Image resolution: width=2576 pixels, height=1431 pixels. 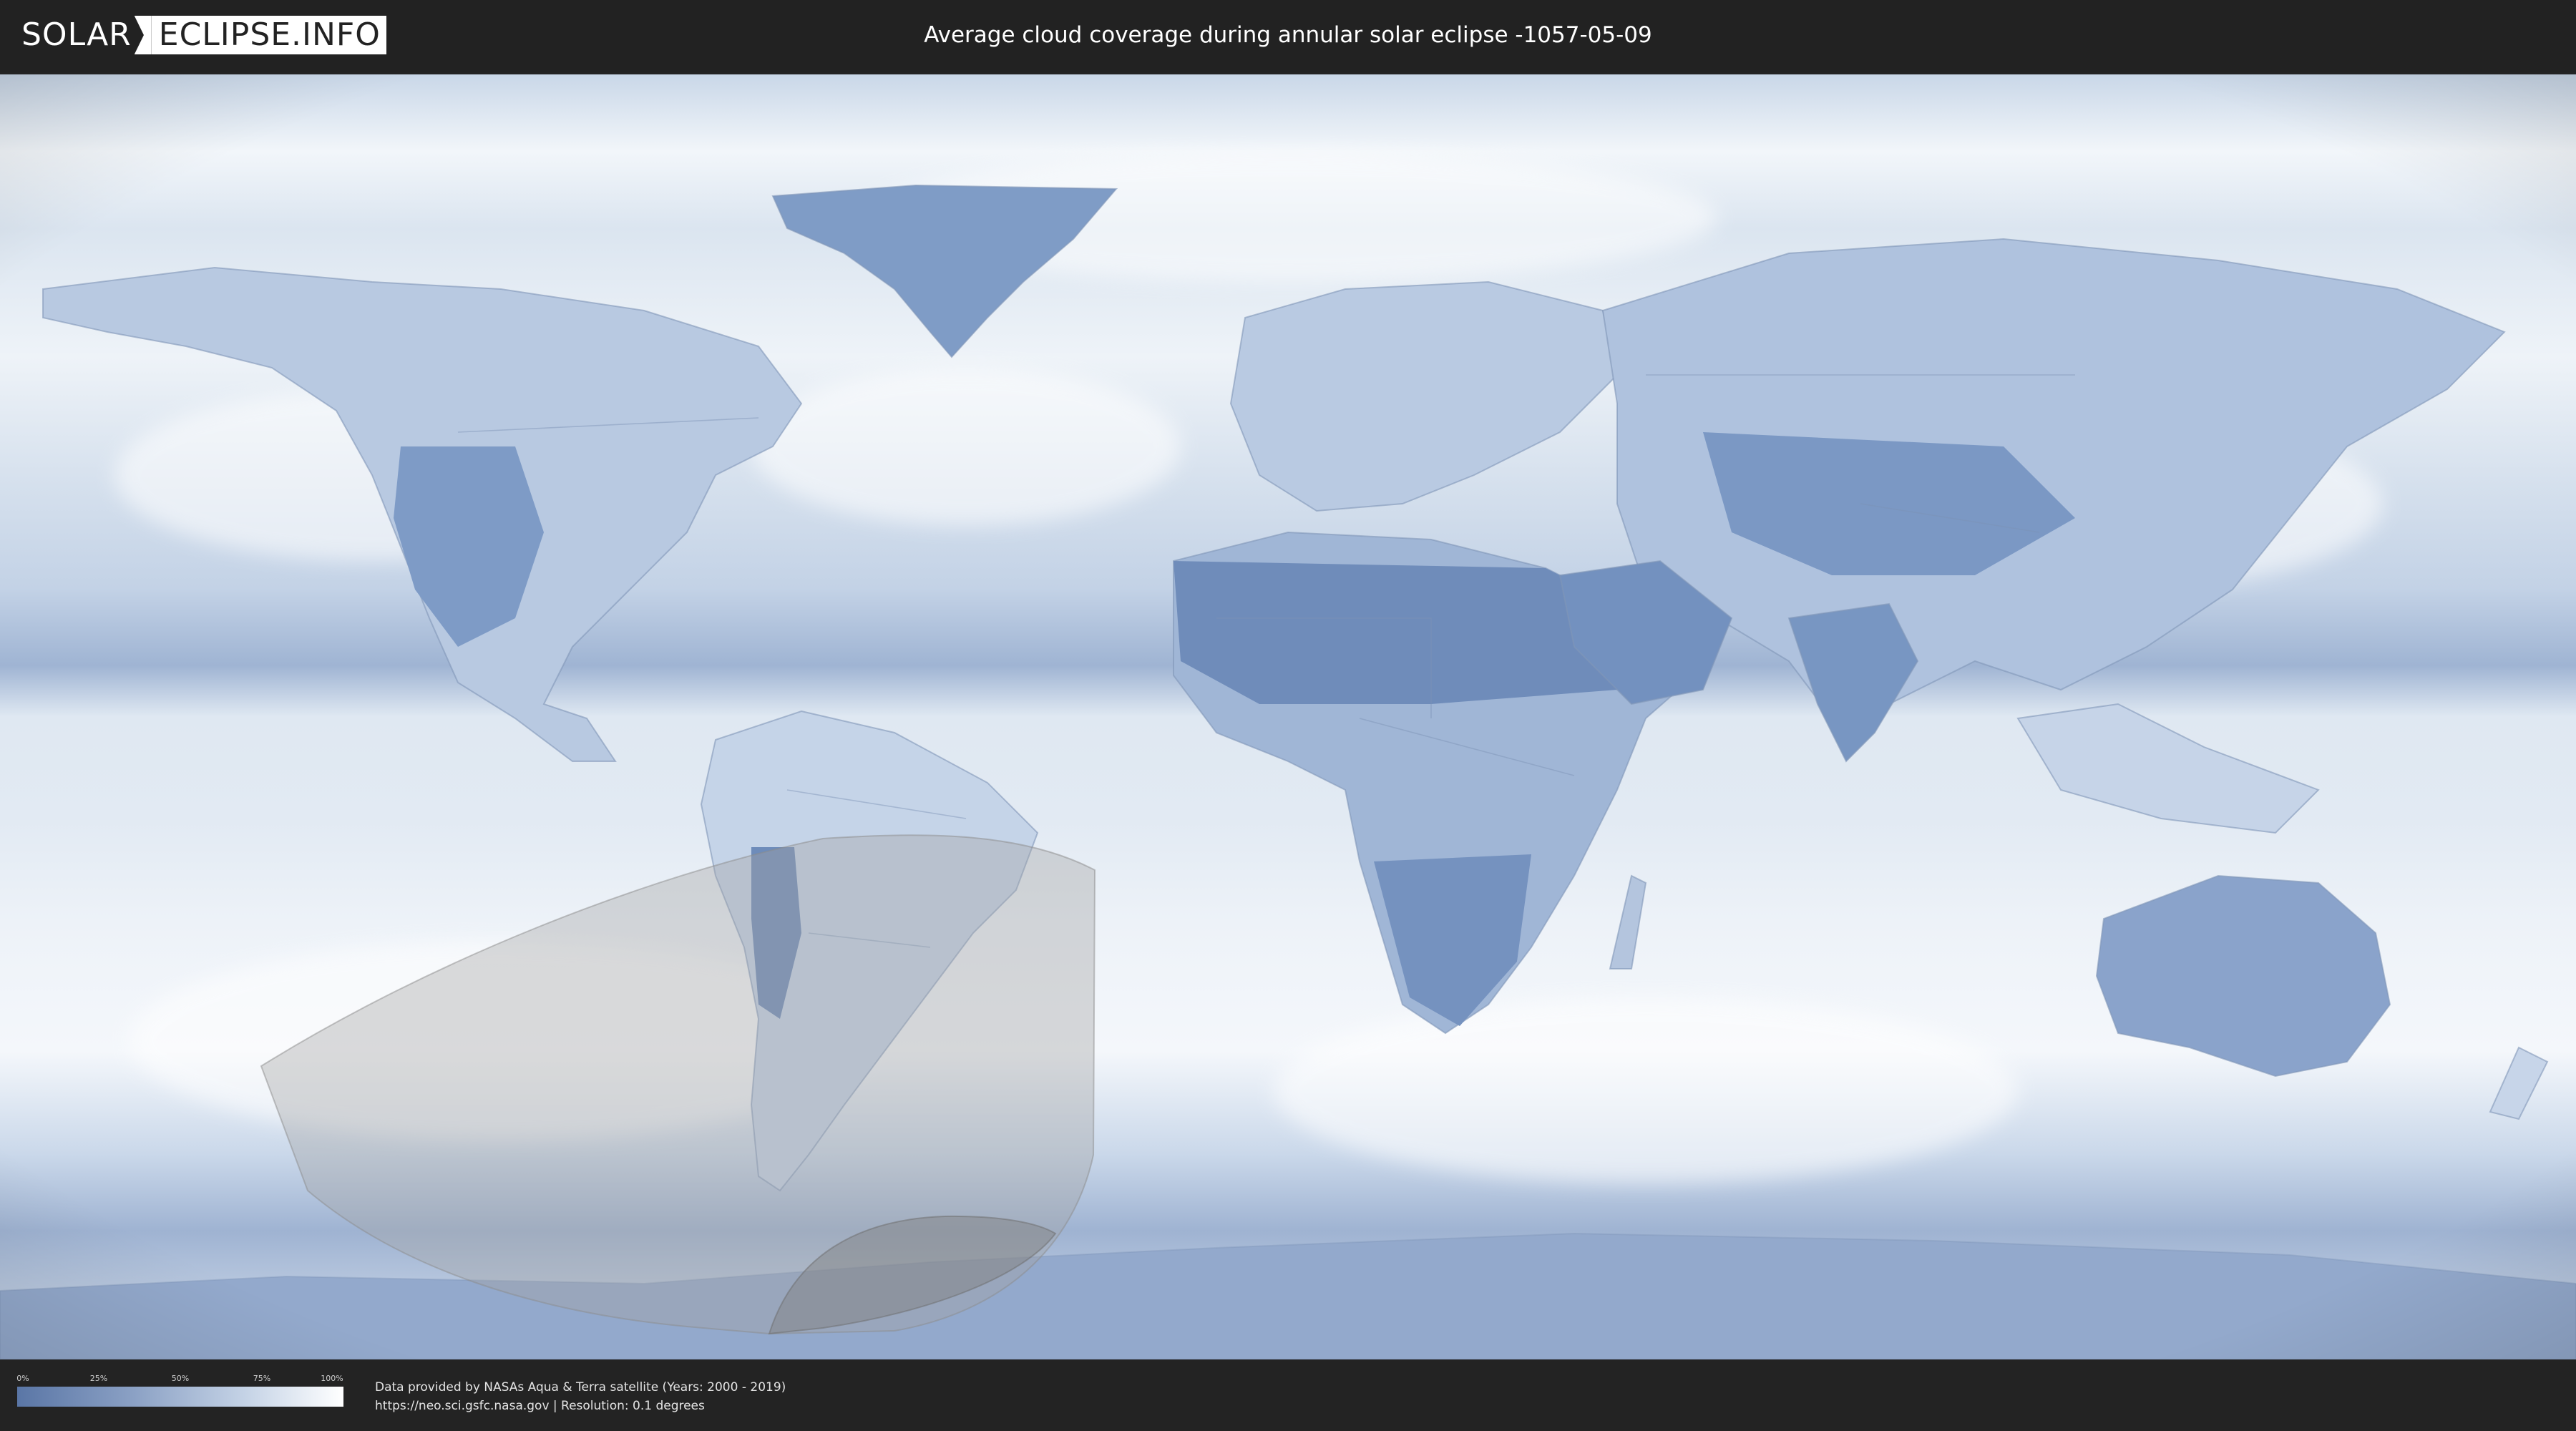 I want to click on legend-tick-50: 50%, so click(x=180, y=1378).